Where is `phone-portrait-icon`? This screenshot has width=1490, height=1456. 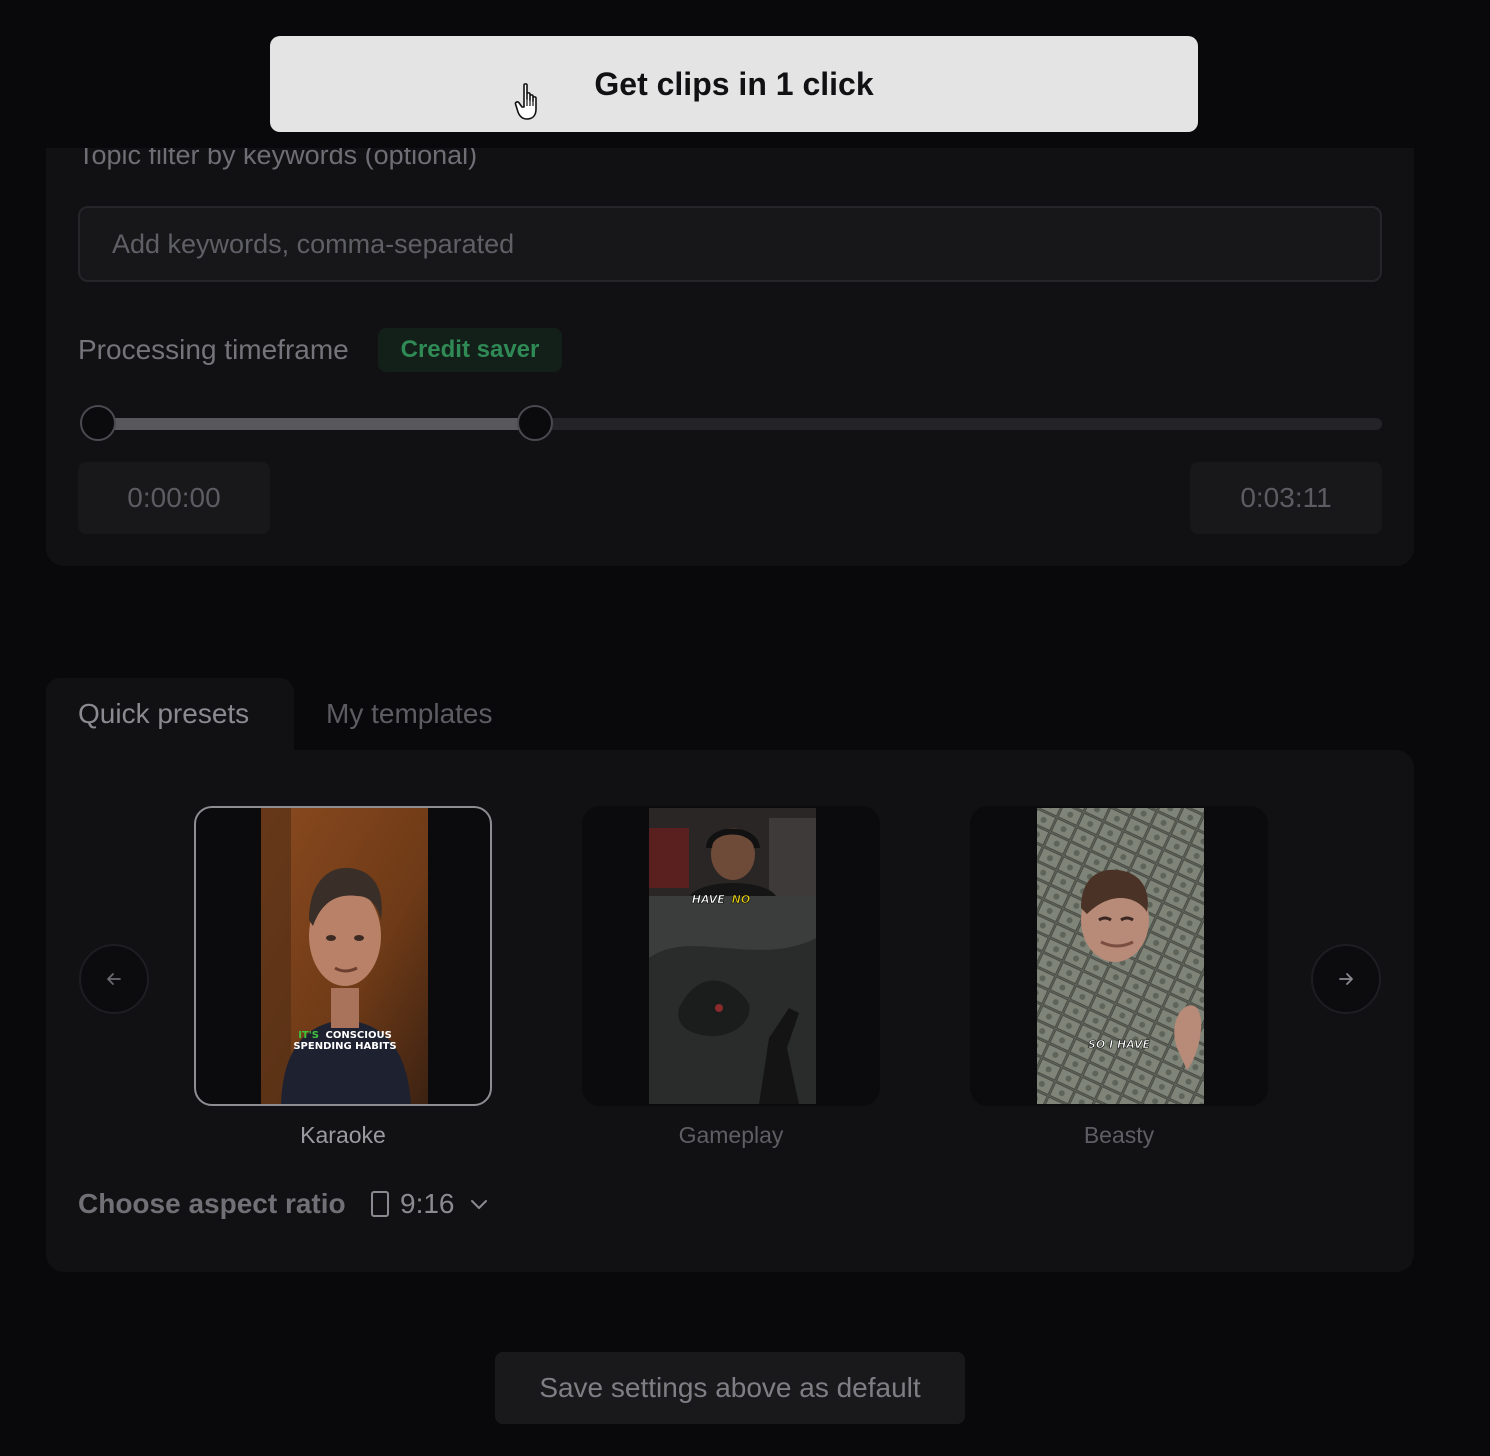 phone-portrait-icon is located at coordinates (380, 1204).